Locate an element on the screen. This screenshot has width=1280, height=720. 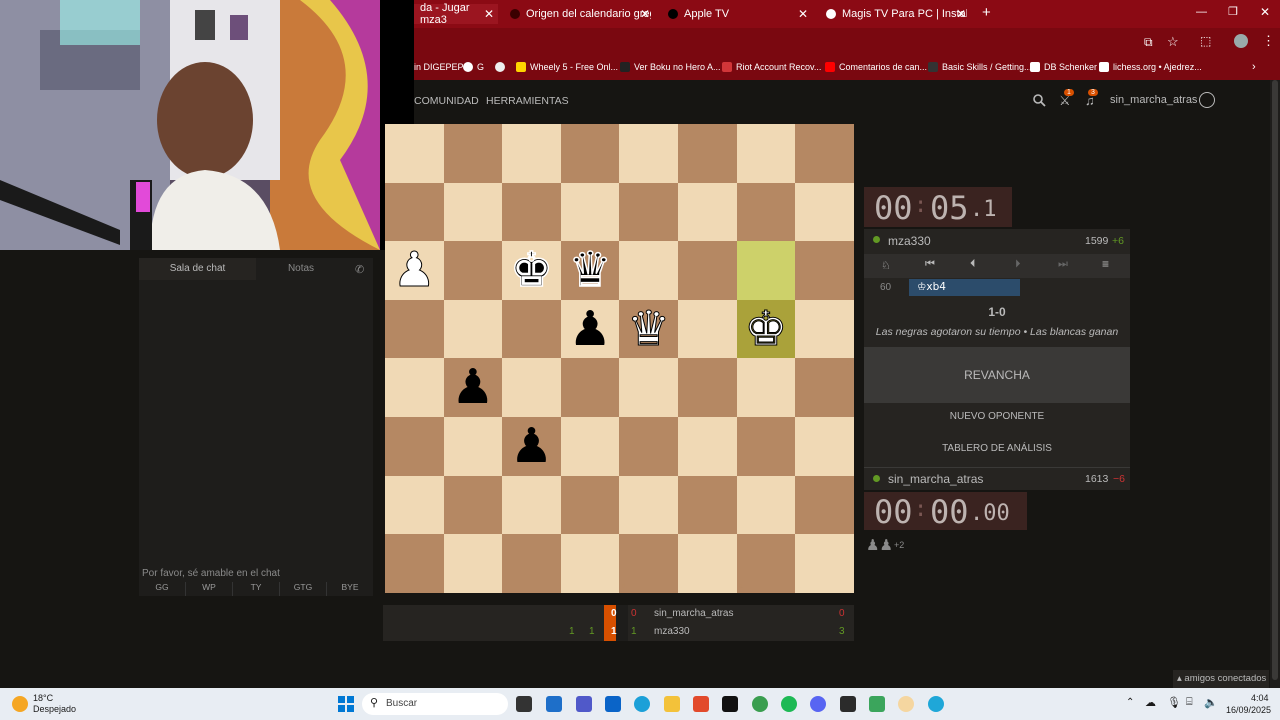
user-icon is located at coordinates (1207, 100).